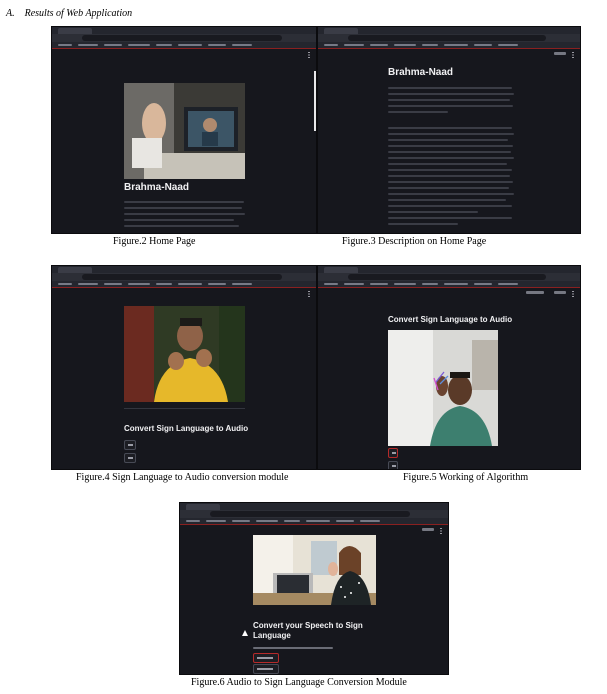 This screenshot has height=694, width=607. What do you see at coordinates (315, 101) in the screenshot?
I see `scrollbar` at bounding box center [315, 101].